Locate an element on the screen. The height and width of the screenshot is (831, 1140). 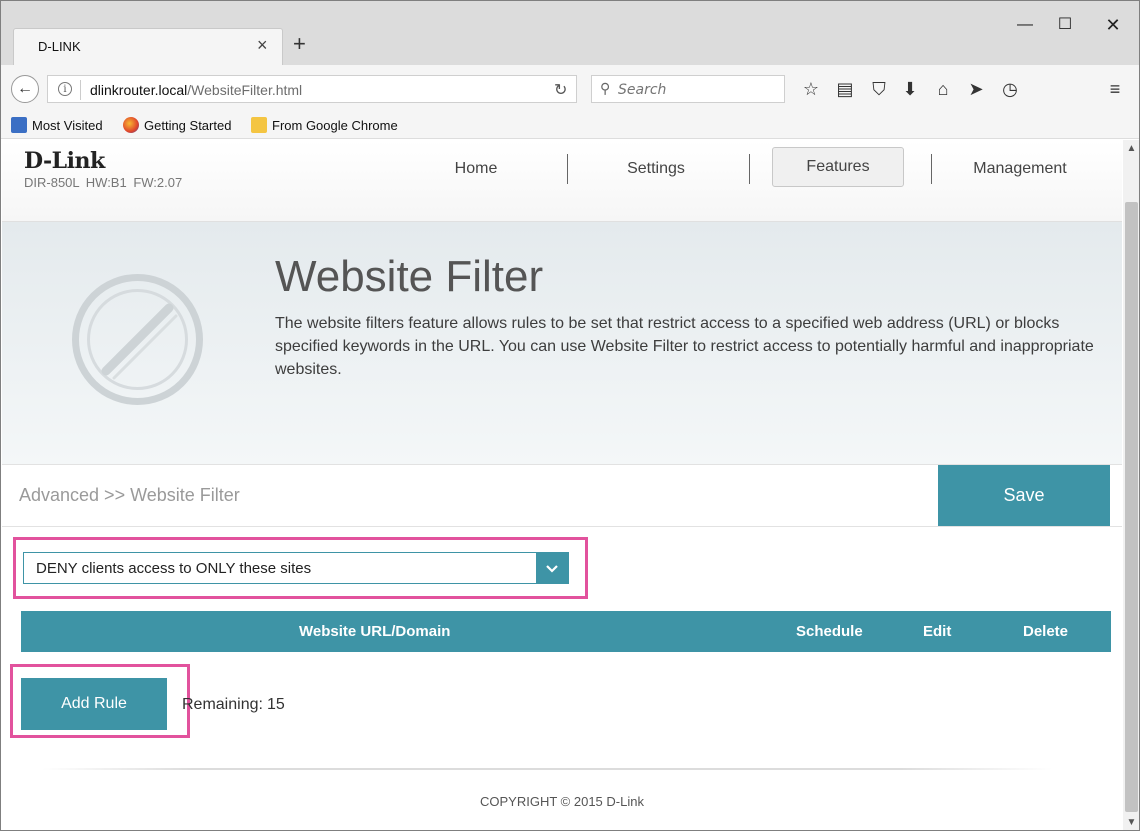
breadcrumb-bar: Advanced >> Website Filter Save is located at coordinates (562, 496).